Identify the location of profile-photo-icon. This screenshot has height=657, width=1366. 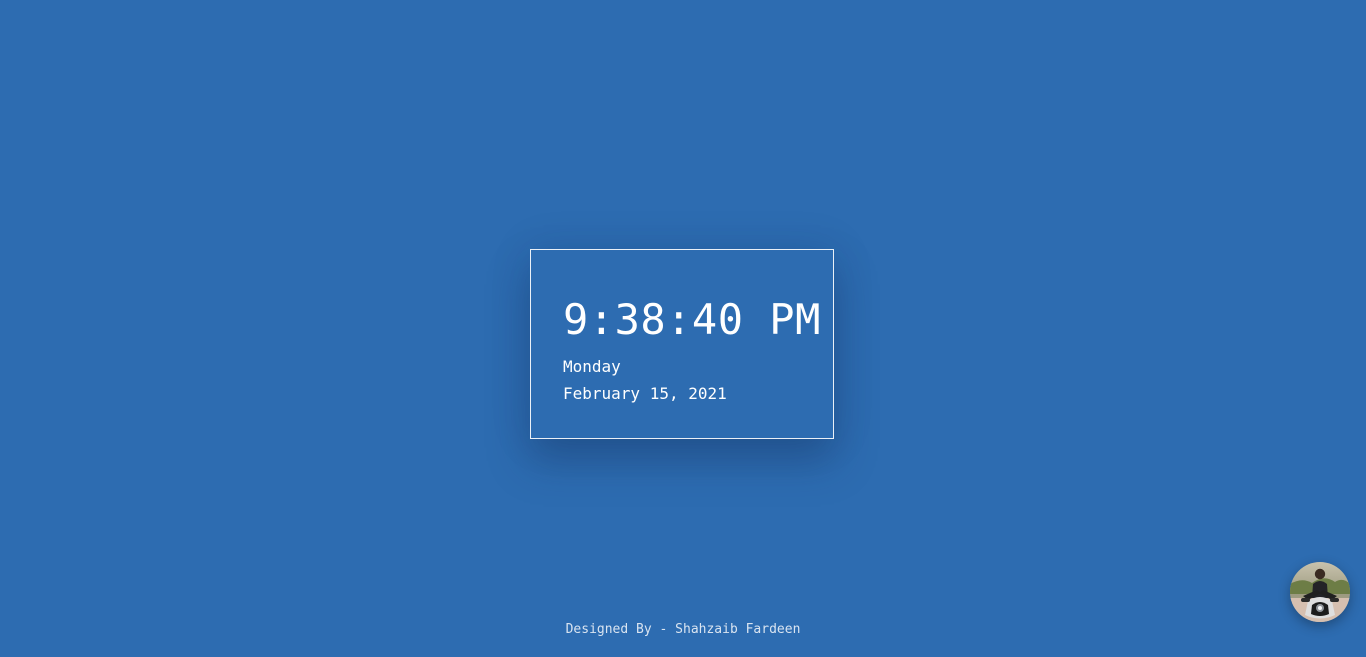
(1320, 592).